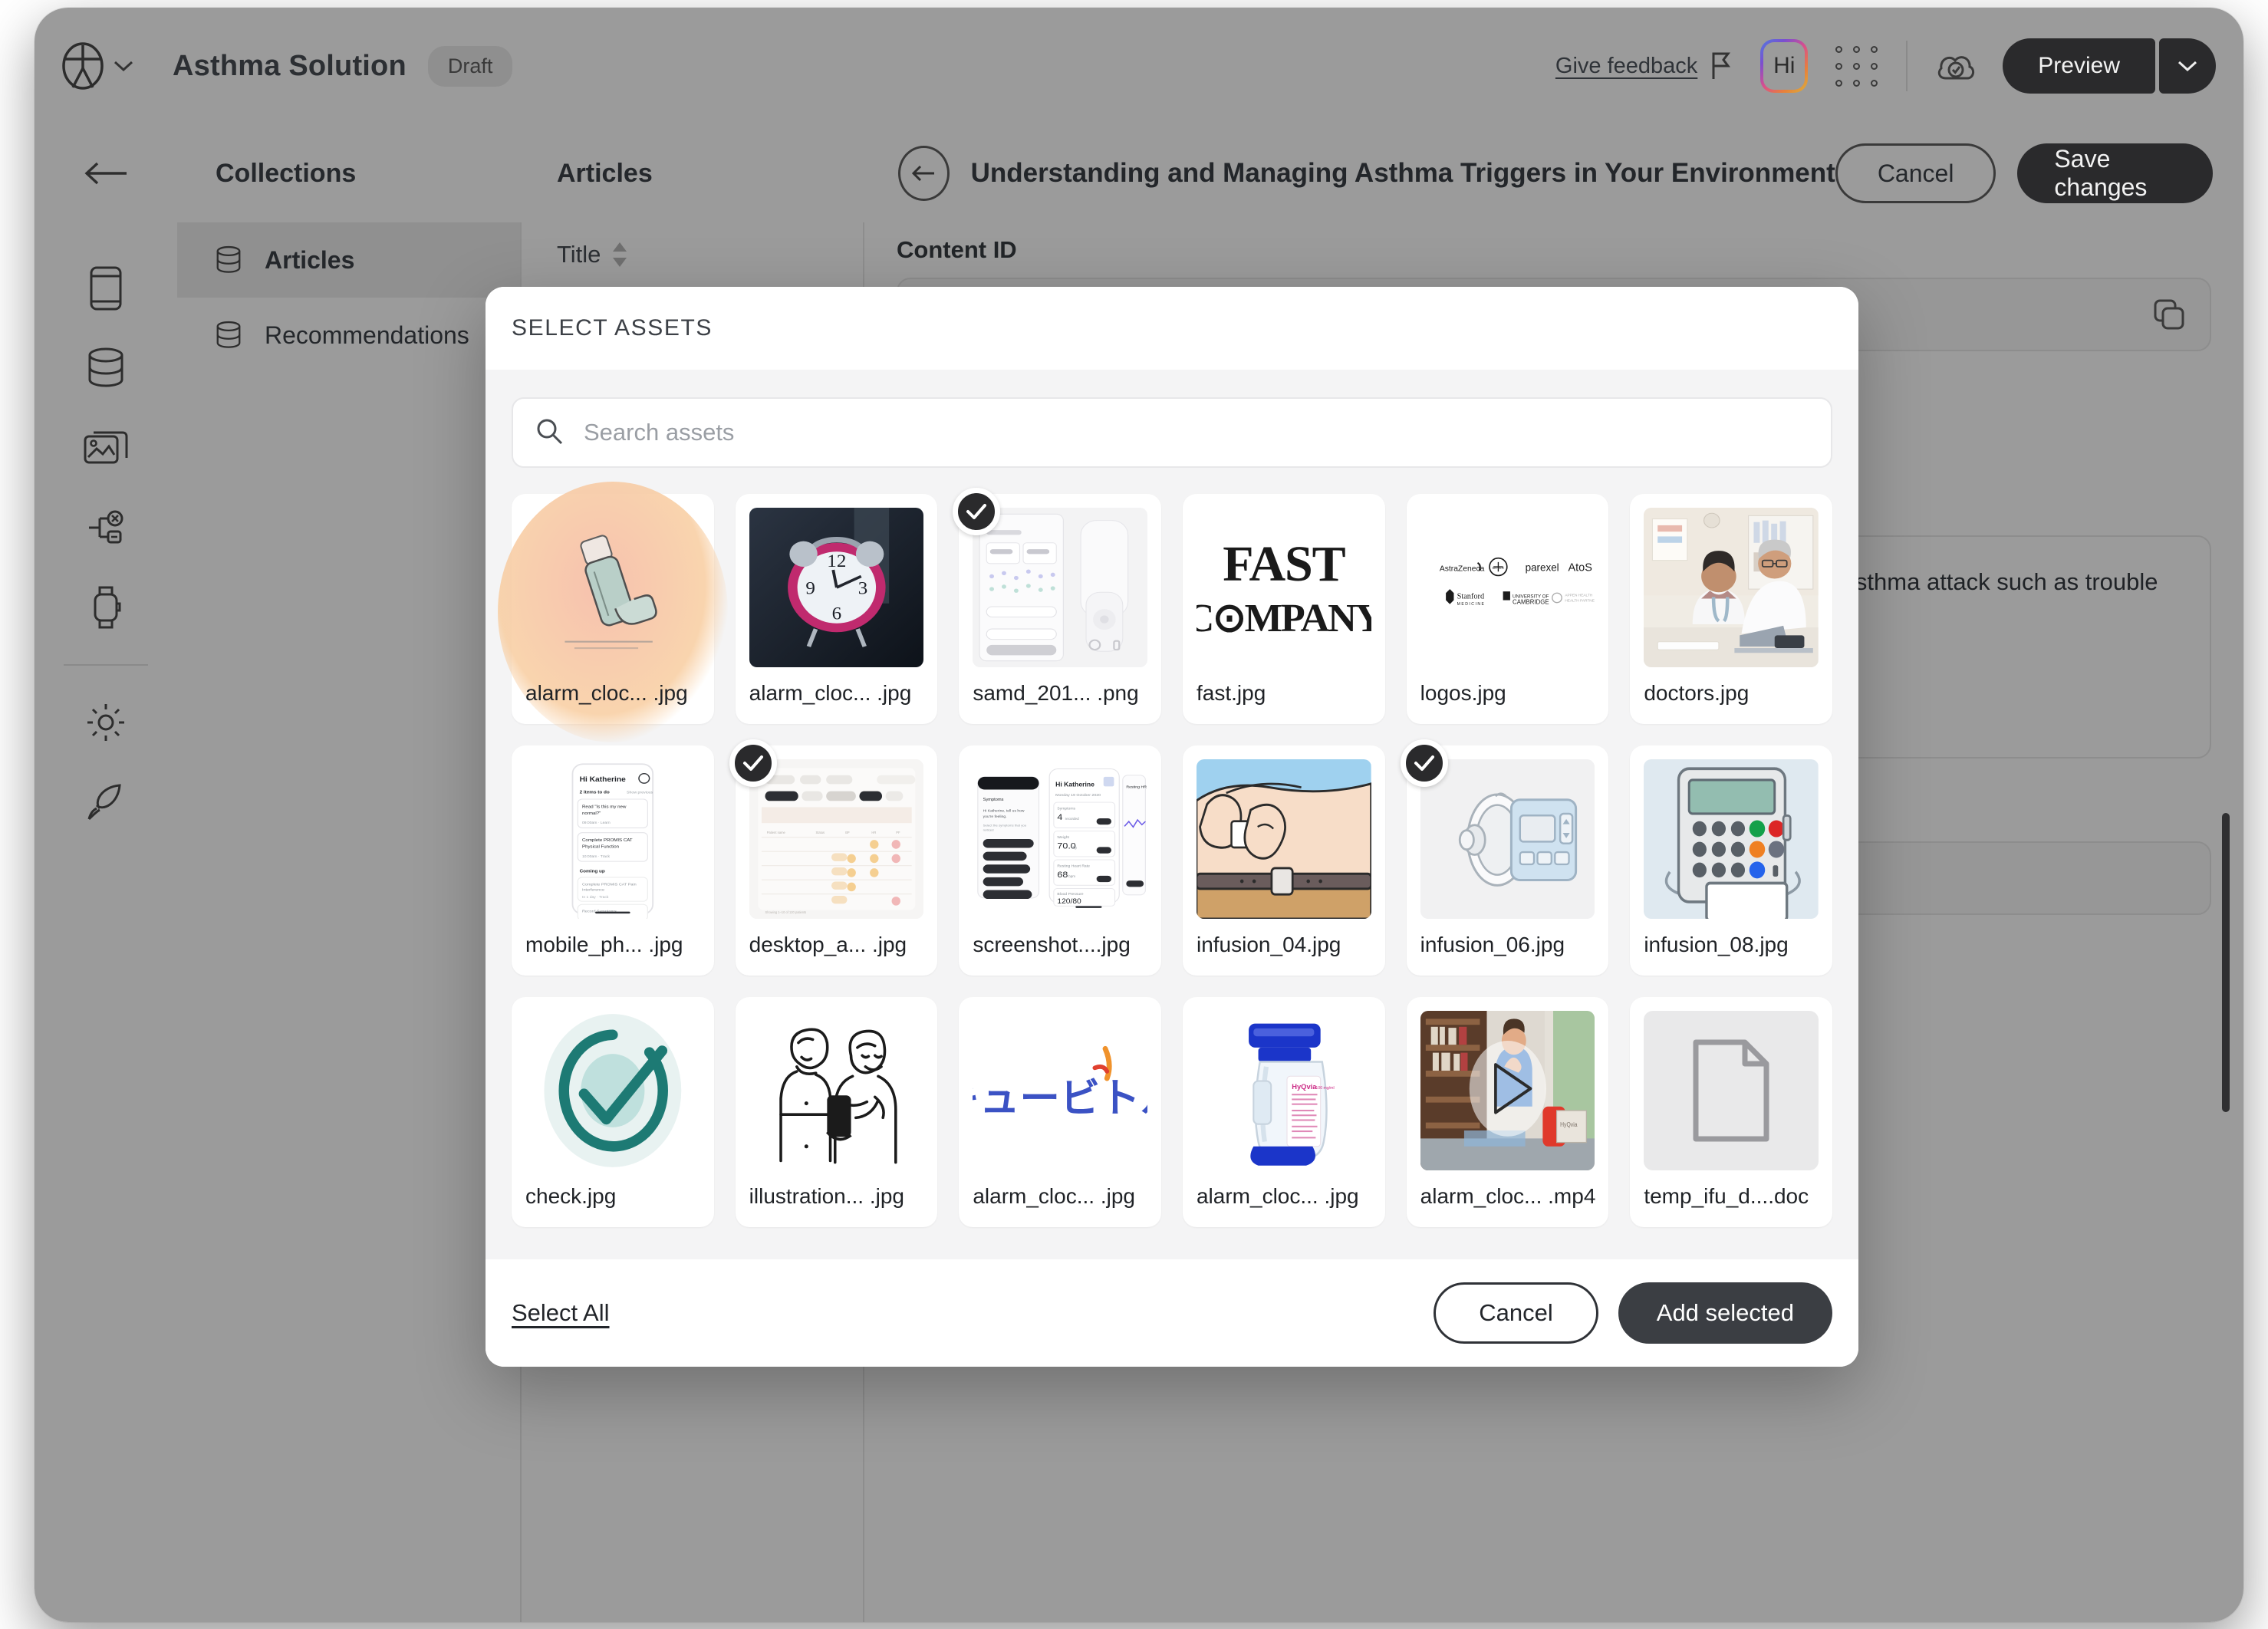 The image size is (2268, 1629). Describe the element at coordinates (1580, 601) in the screenshot. I see `svg-text: HEALTH PARTNERS` at that location.